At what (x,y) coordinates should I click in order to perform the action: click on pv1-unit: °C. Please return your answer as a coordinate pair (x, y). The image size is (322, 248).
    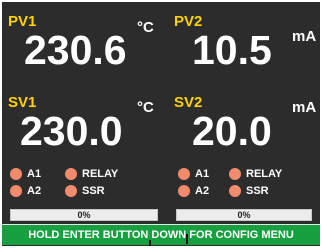
    Looking at the image, I should click on (145, 27).